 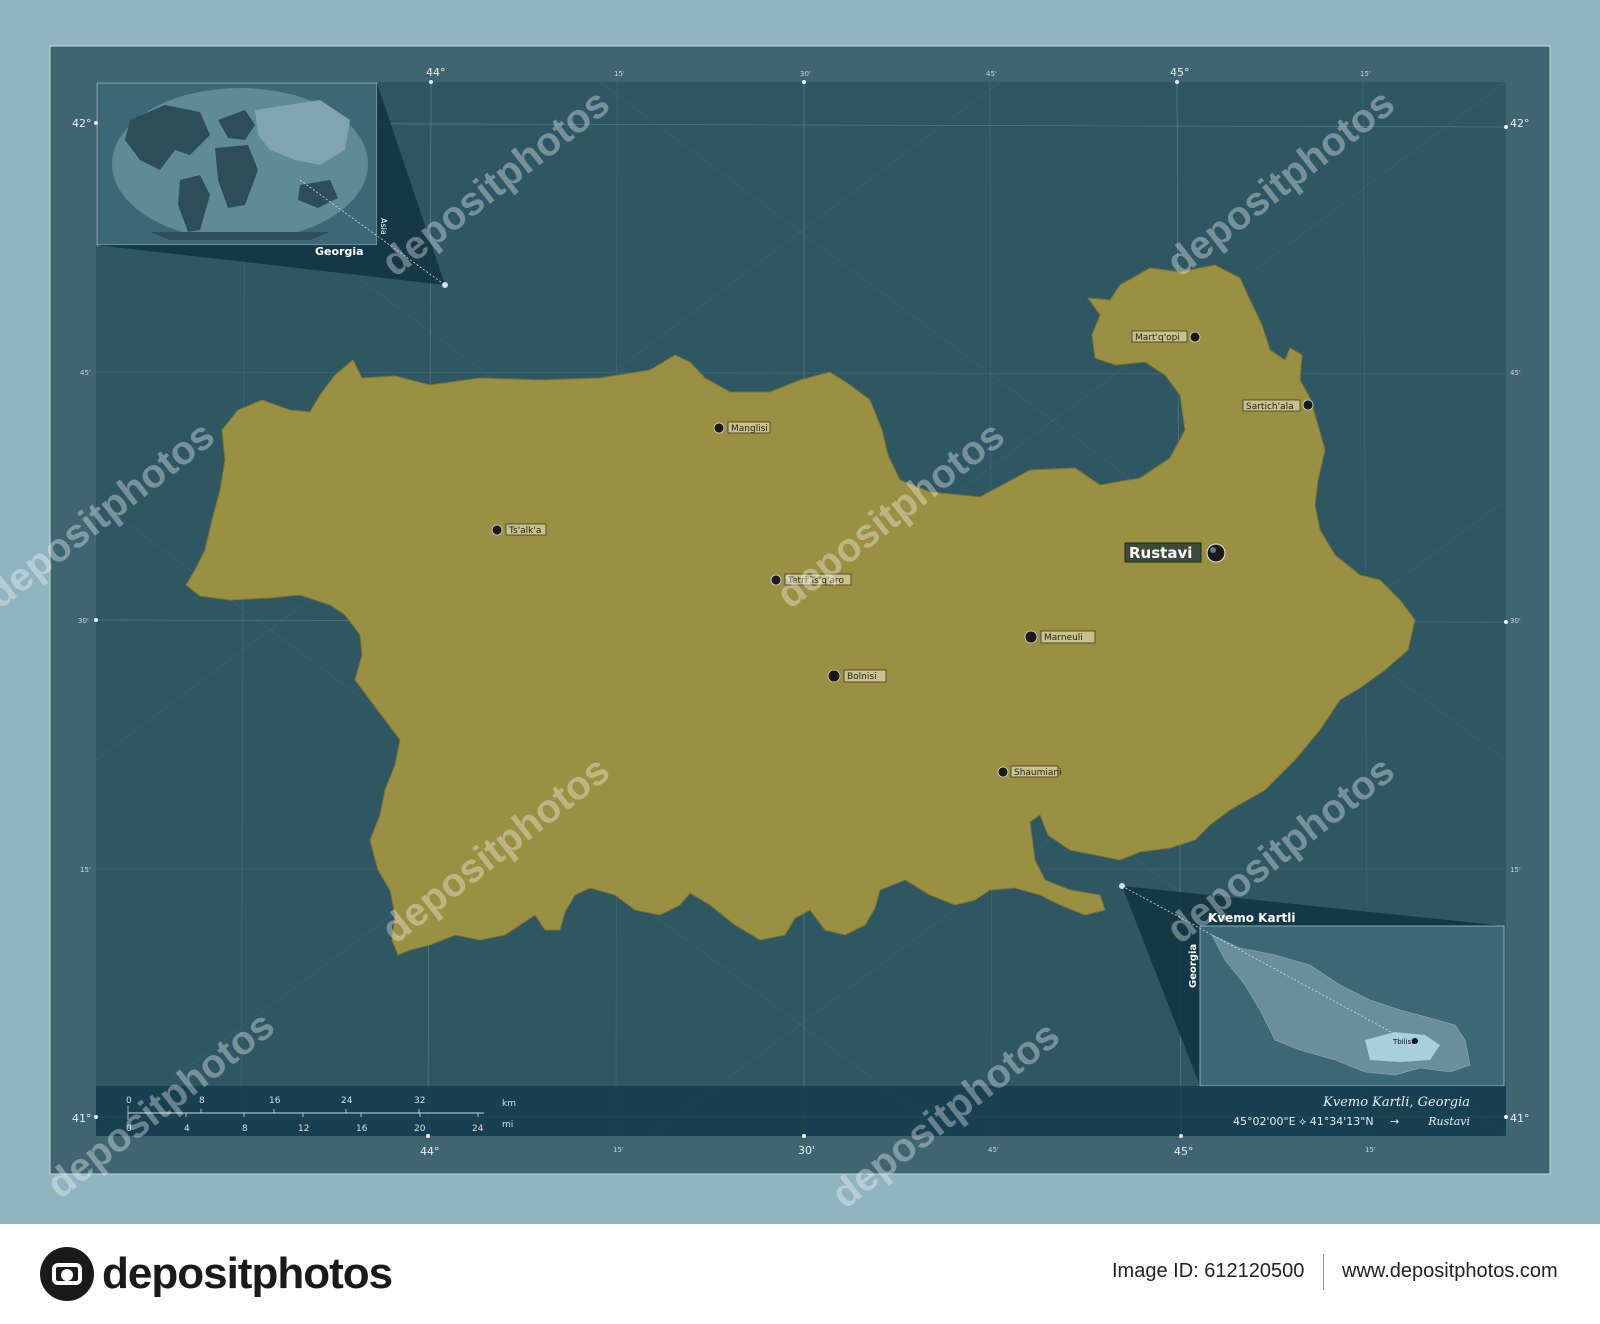 What do you see at coordinates (509, 1104) in the screenshot?
I see `scale-km-label: km` at bounding box center [509, 1104].